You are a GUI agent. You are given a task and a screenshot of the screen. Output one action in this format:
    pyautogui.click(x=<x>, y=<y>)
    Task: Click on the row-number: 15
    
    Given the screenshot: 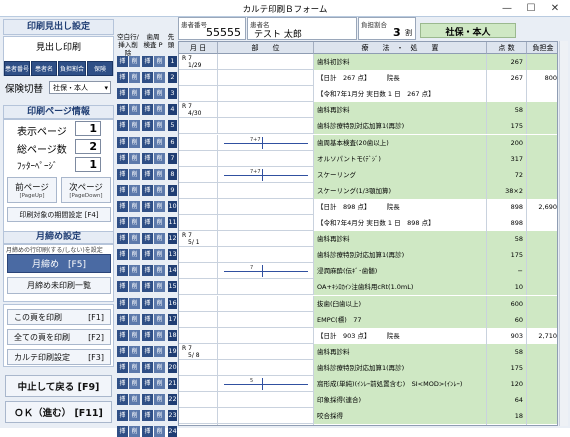 What is the action you would take?
    pyautogui.click(x=172, y=287)
    